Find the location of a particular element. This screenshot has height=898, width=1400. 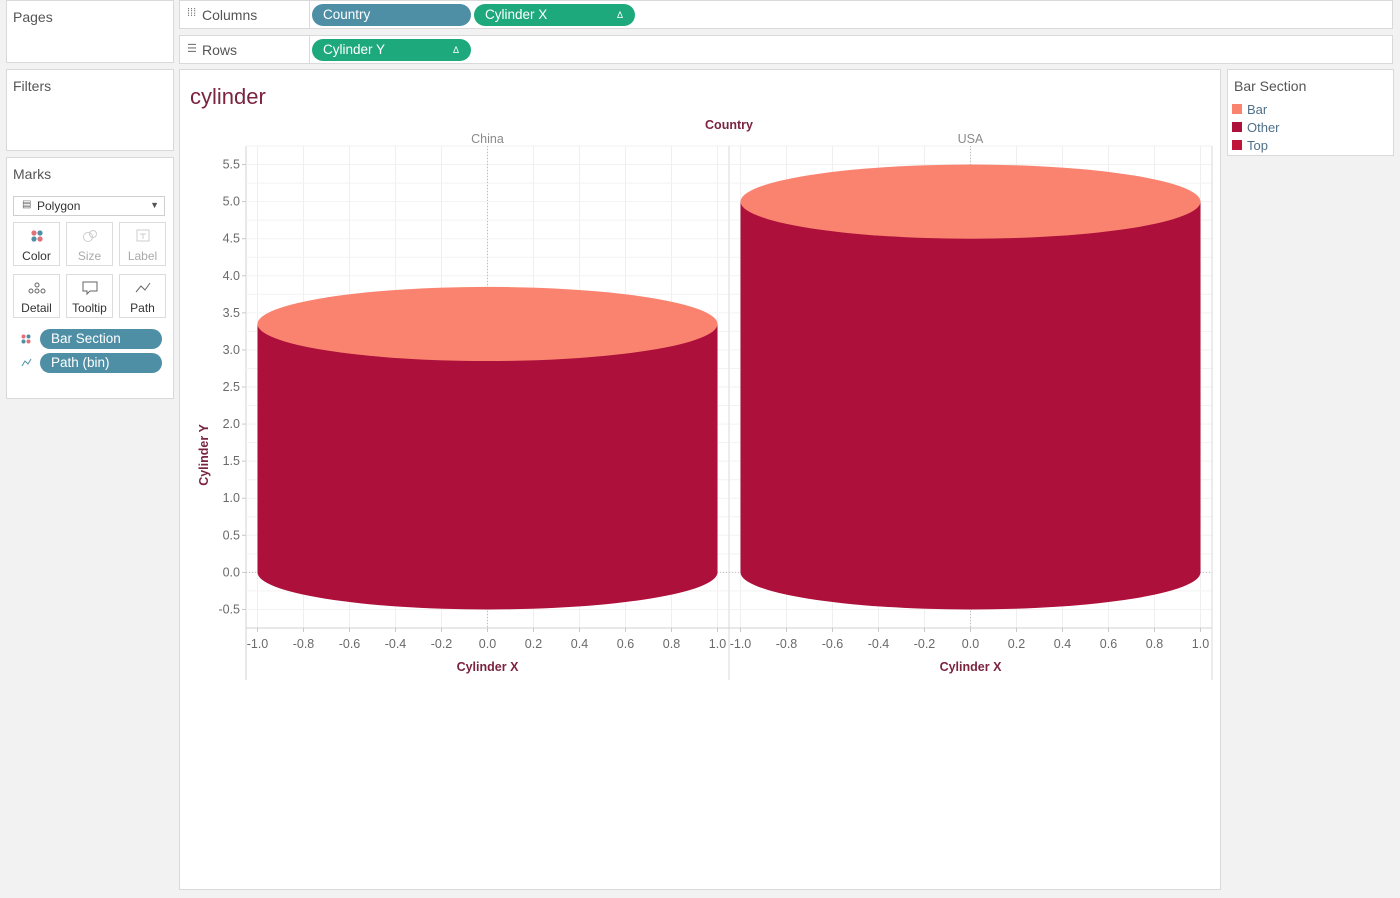

legend-item-label: Bar is located at coordinates (1257, 109).